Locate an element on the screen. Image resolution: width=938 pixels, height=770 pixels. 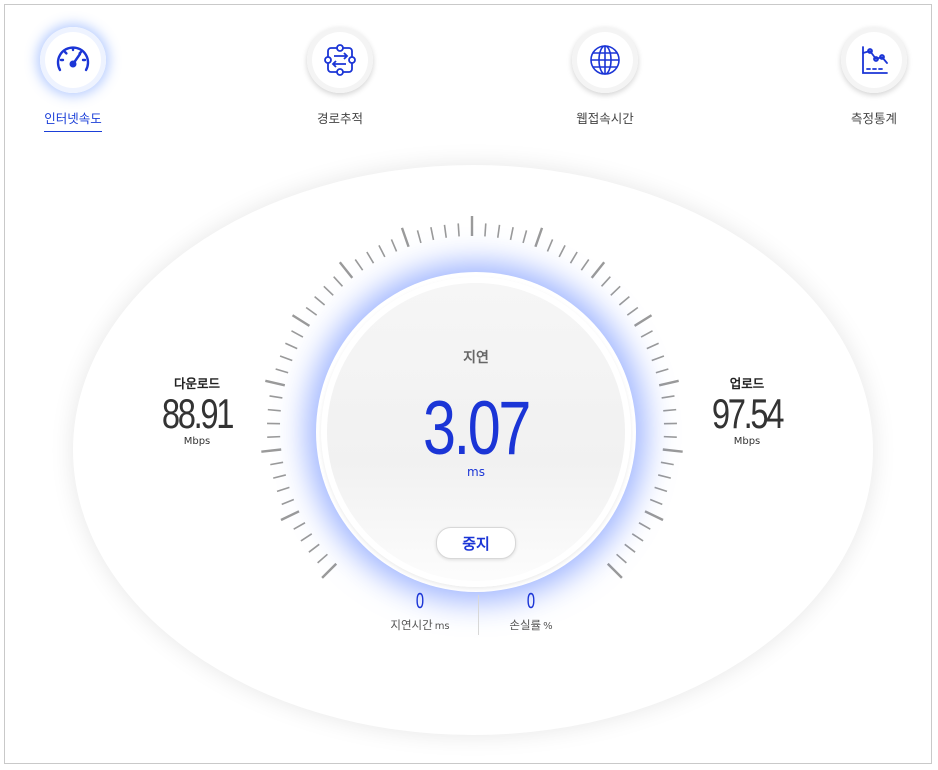
latency-time-value: 0 is located at coordinates (420, 601).